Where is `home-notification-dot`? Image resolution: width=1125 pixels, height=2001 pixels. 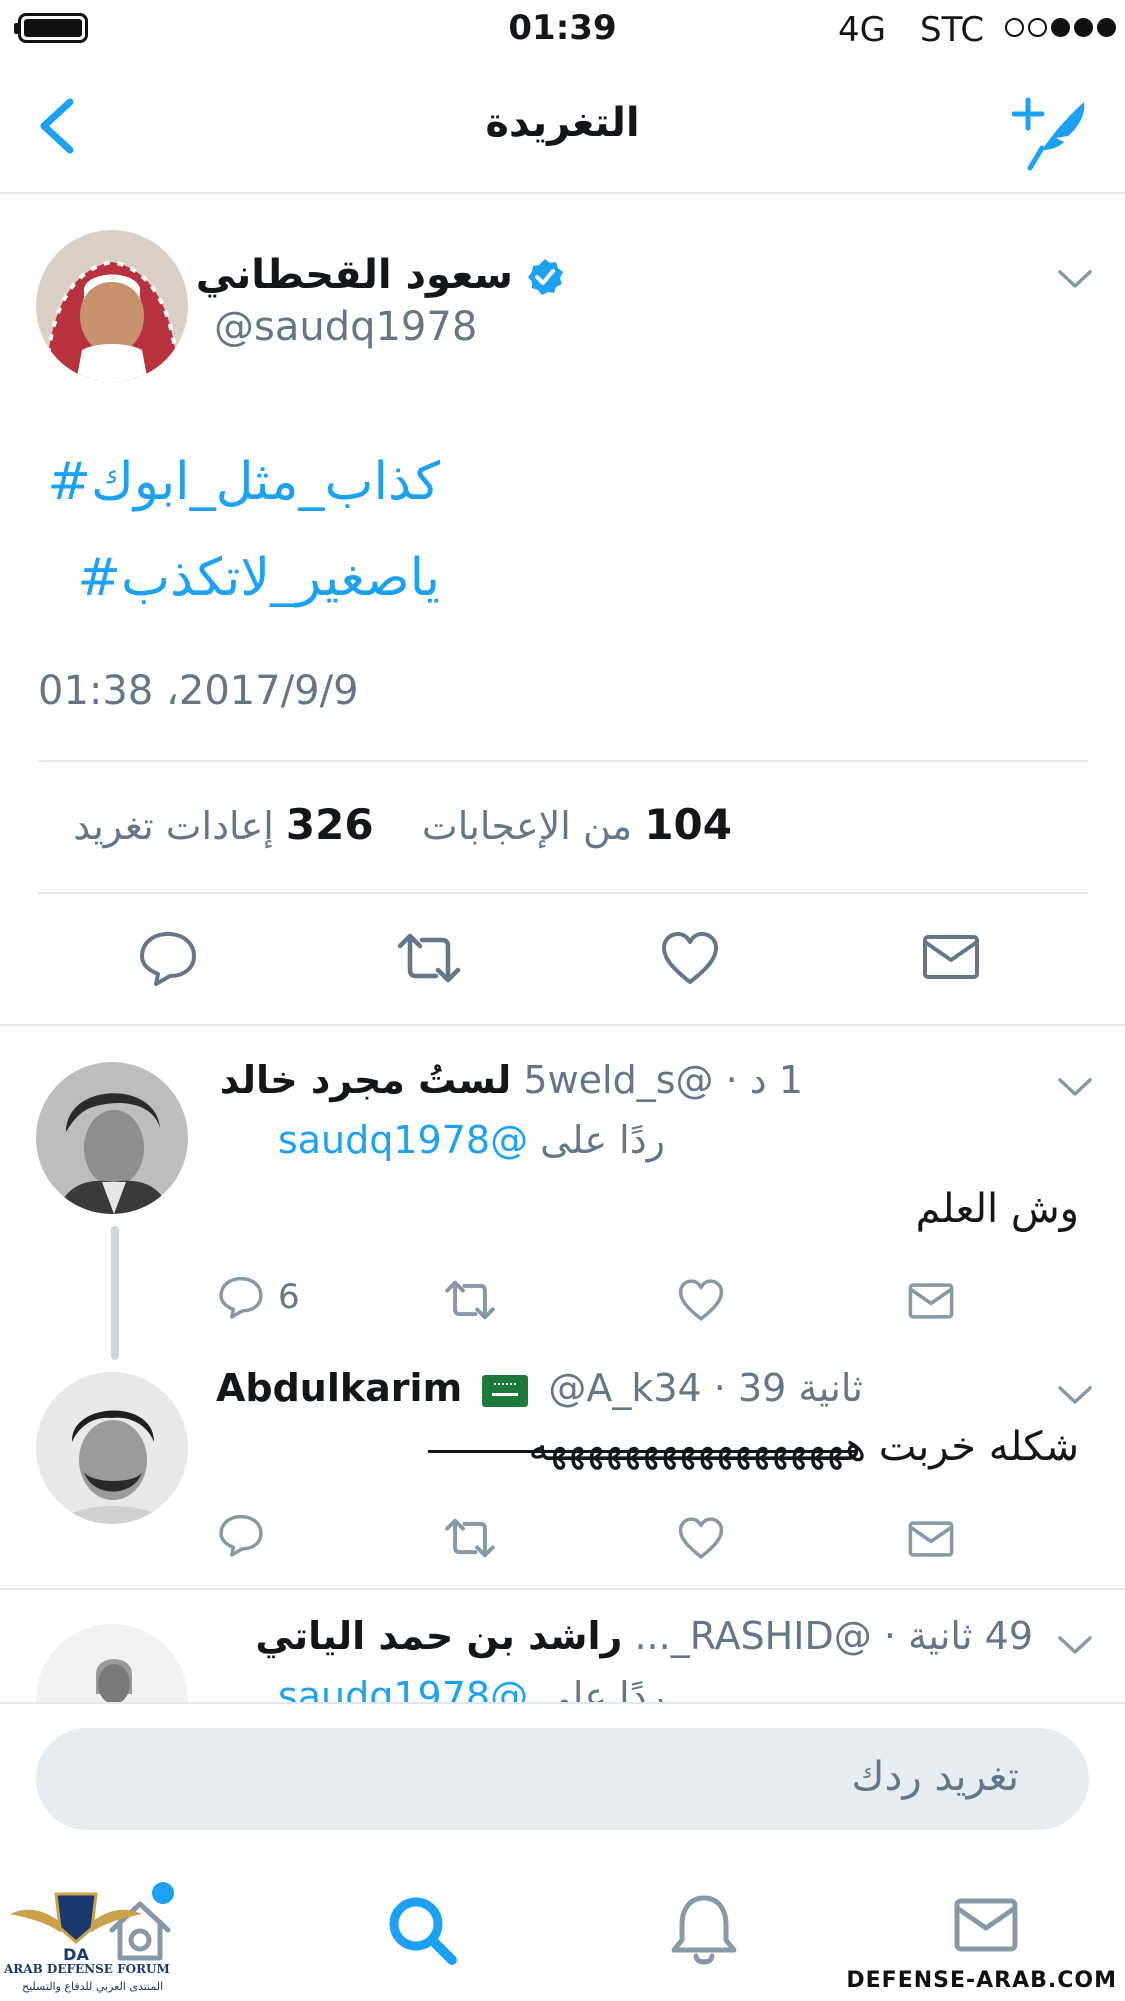 home-notification-dot is located at coordinates (163, 1893).